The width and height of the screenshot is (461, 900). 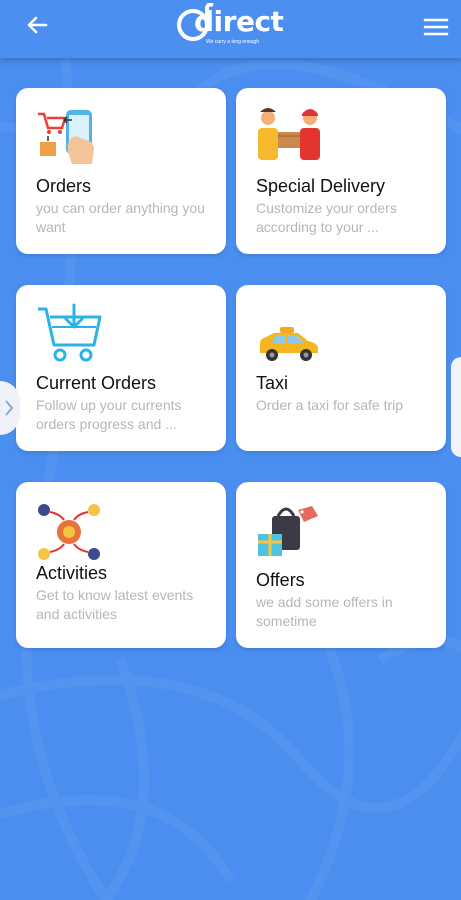 I want to click on card-description: Order a taxi for safe trip, so click(x=330, y=405).